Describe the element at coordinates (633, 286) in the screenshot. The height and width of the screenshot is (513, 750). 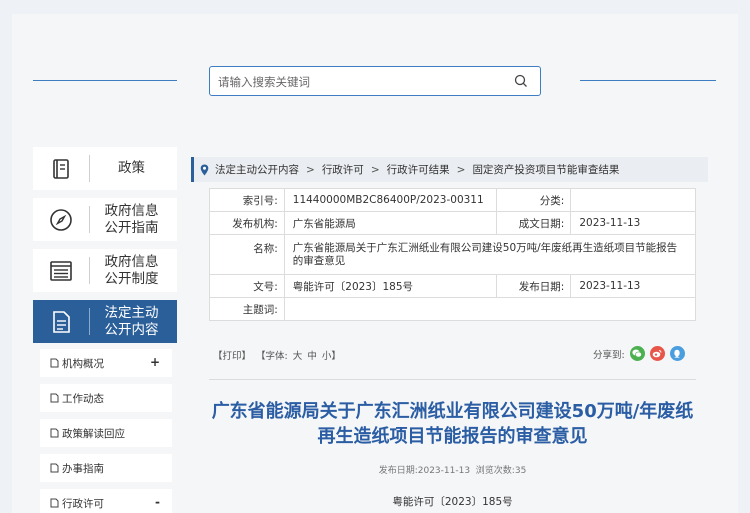
I see `published-date-value: 2023-11-13` at that location.